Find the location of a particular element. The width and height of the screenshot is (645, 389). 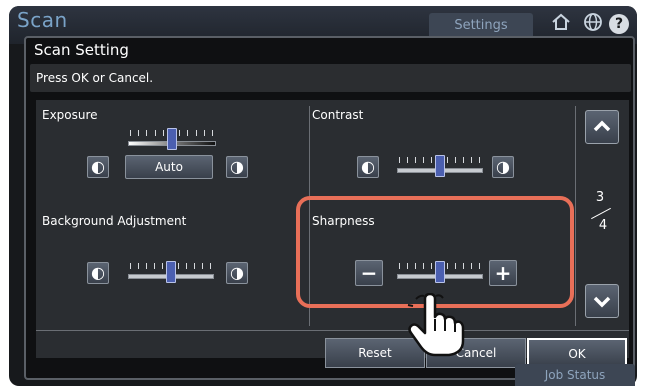

exposure-lighter-button: ◐ is located at coordinates (98, 167).